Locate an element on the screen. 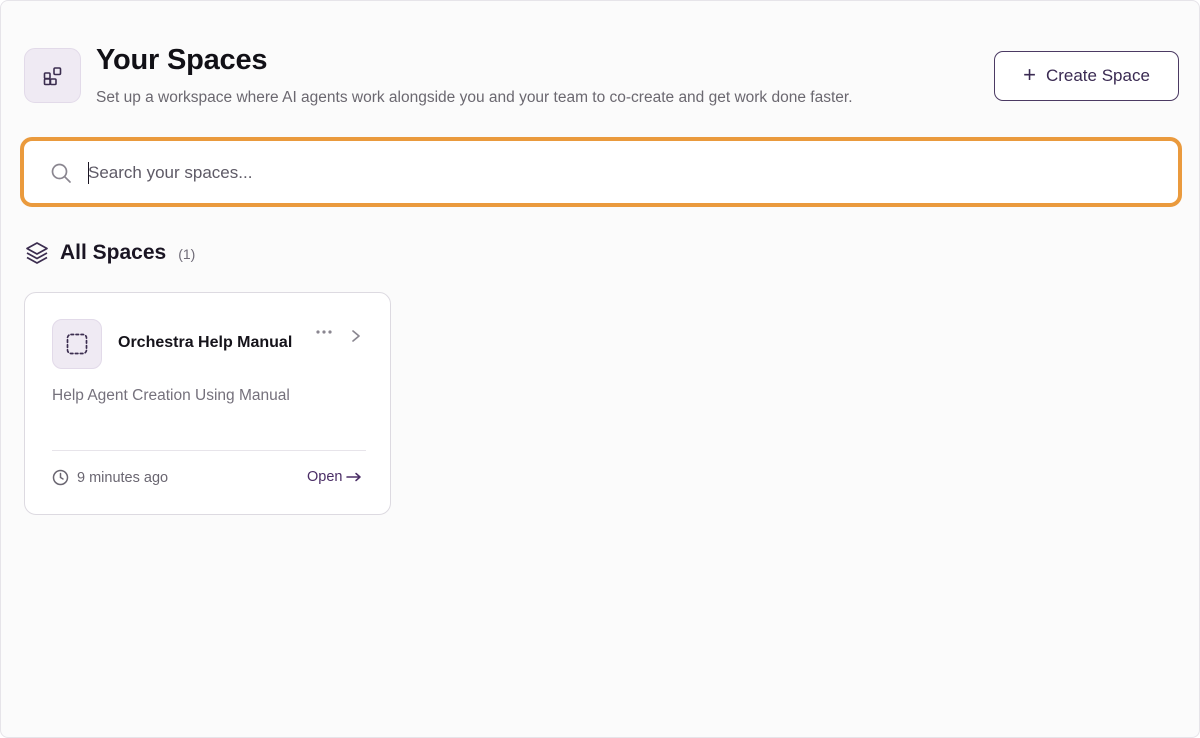  section-count: (1) is located at coordinates (187, 254).